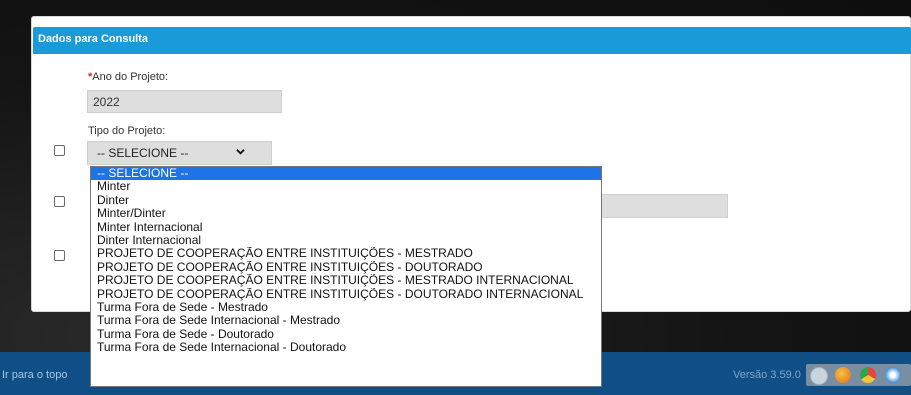 This screenshot has height=395, width=911. Describe the element at coordinates (472, 40) in the screenshot. I see `panel-header` at that location.